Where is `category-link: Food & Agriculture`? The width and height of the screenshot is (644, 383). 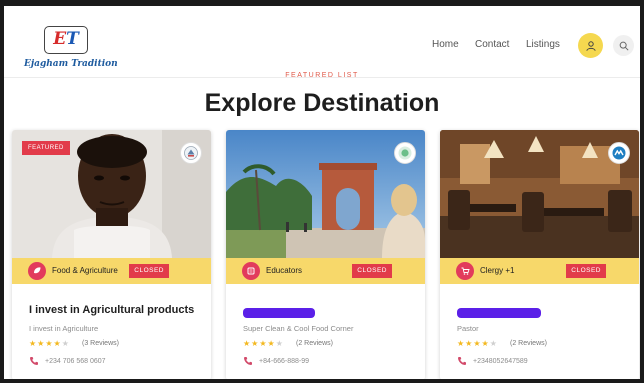 category-link: Food & Agriculture is located at coordinates (85, 270).